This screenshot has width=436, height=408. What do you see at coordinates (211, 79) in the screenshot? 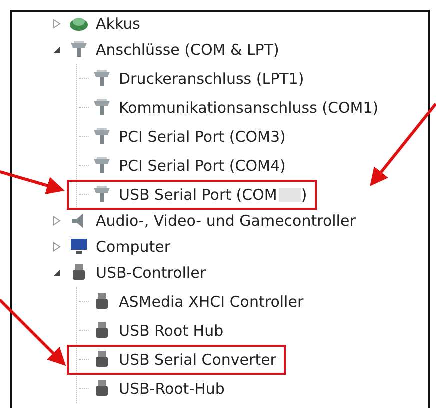
I see `device-label: Druckeranschluss (LPT1)` at bounding box center [211, 79].